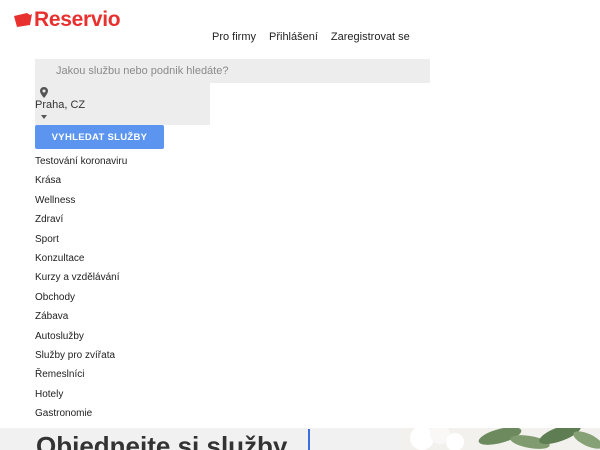  I want to click on category-remeslnici: Řemeslníci, so click(81, 374).